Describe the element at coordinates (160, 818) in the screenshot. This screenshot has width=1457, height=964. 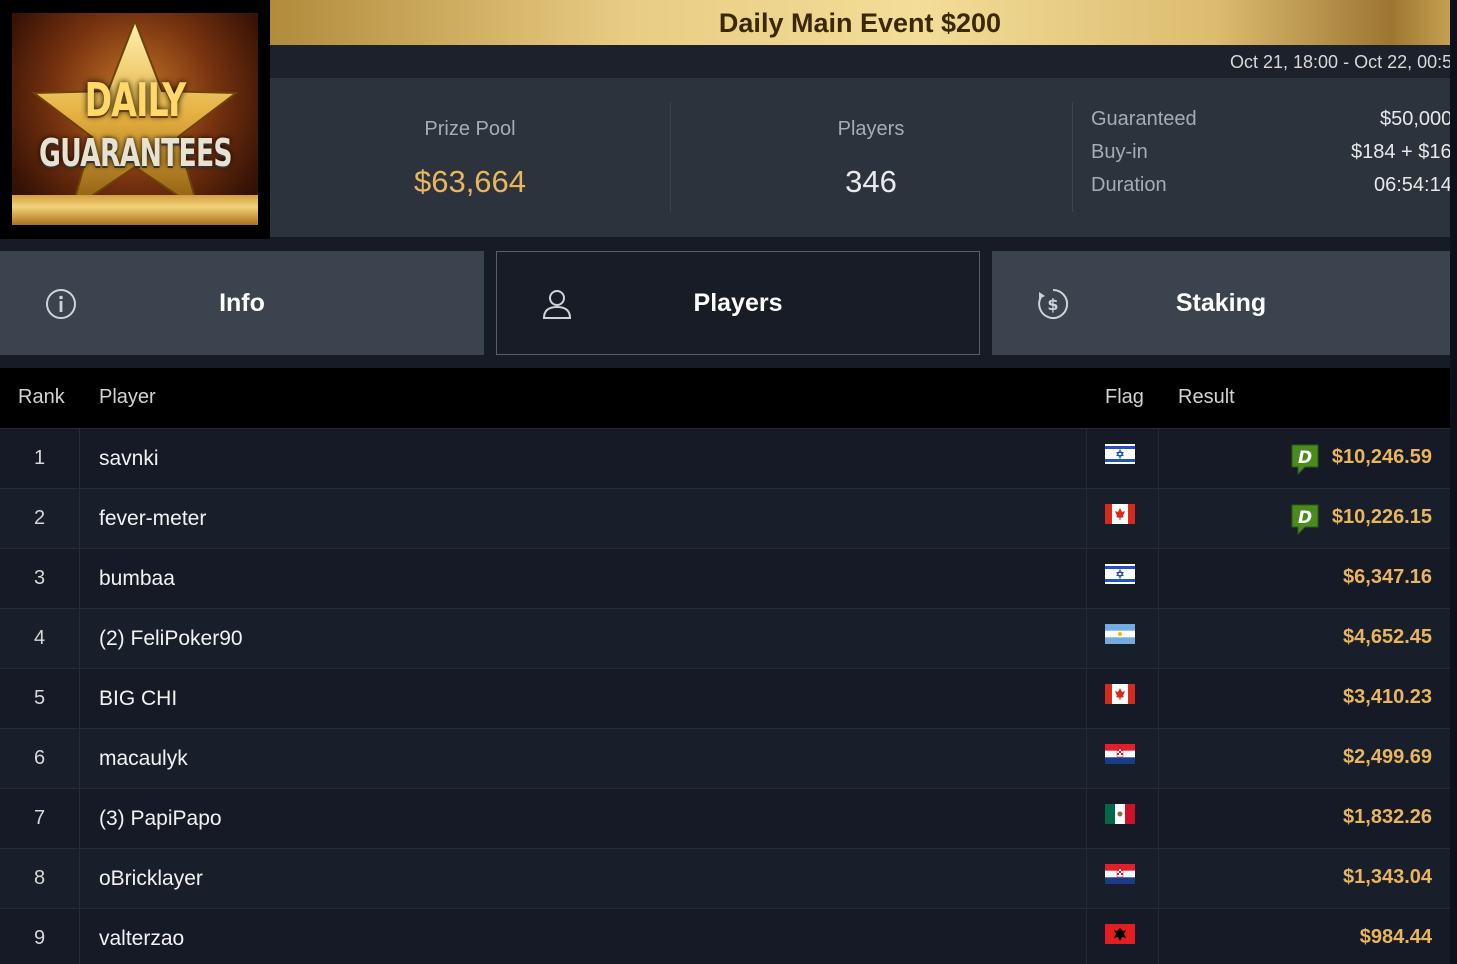
I see `player-name-cell: (3) PapiPapo` at that location.